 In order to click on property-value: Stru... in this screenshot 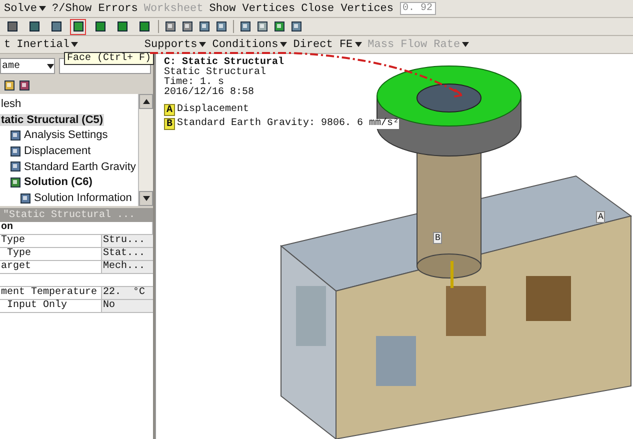, I will do `click(127, 241)`.